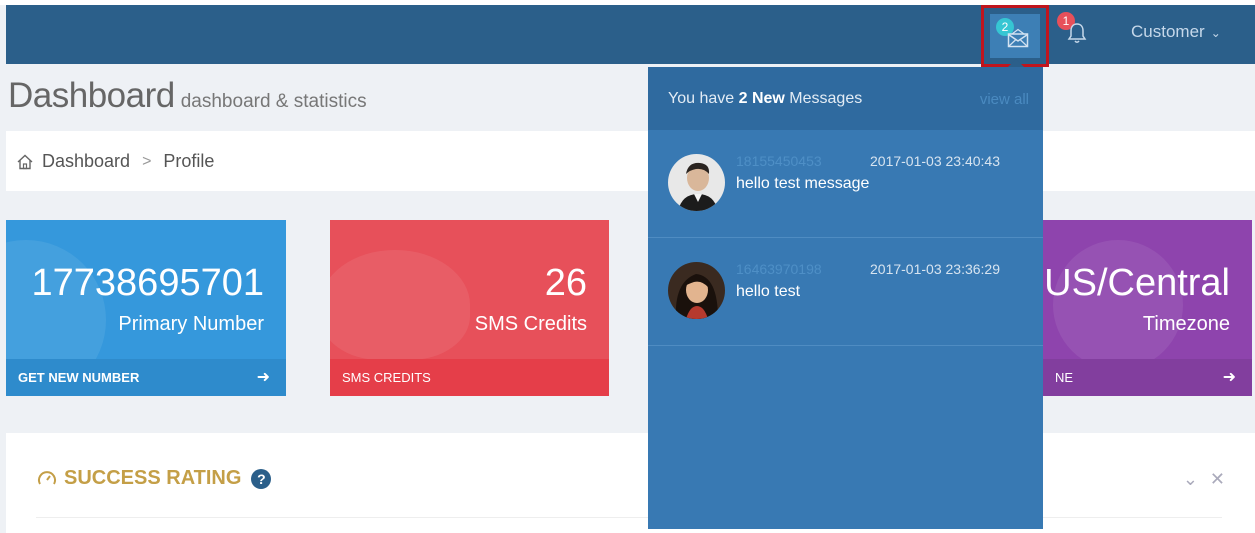 Image resolution: width=1255 pixels, height=533 pixels. I want to click on page-title: Dashboard dashboard & statistics, so click(187, 96).